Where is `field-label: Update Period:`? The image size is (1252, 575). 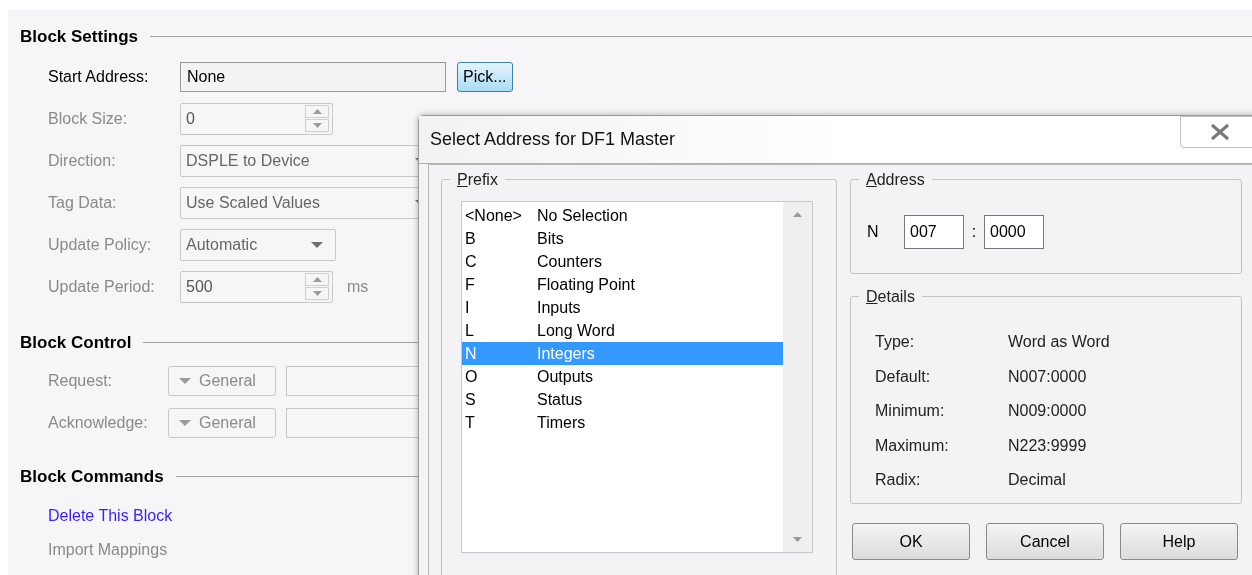
field-label: Update Period: is located at coordinates (102, 286).